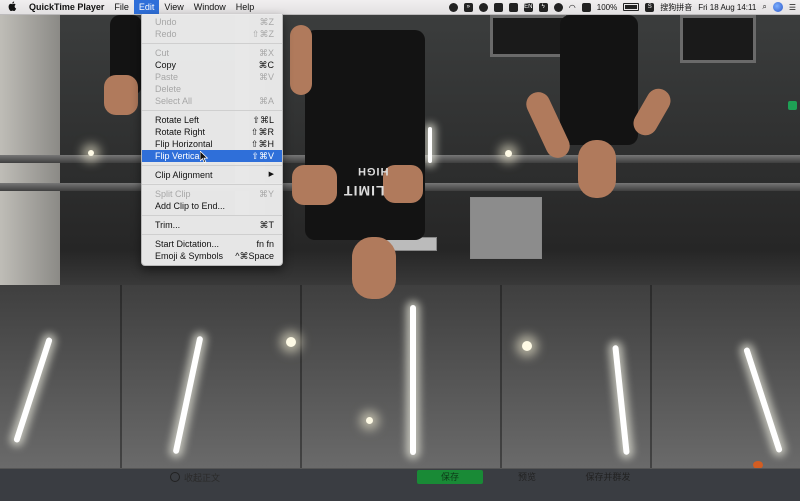 This screenshot has width=800, height=501. I want to click on clock-datetime: Fri 18 Aug 14:11, so click(727, 7).